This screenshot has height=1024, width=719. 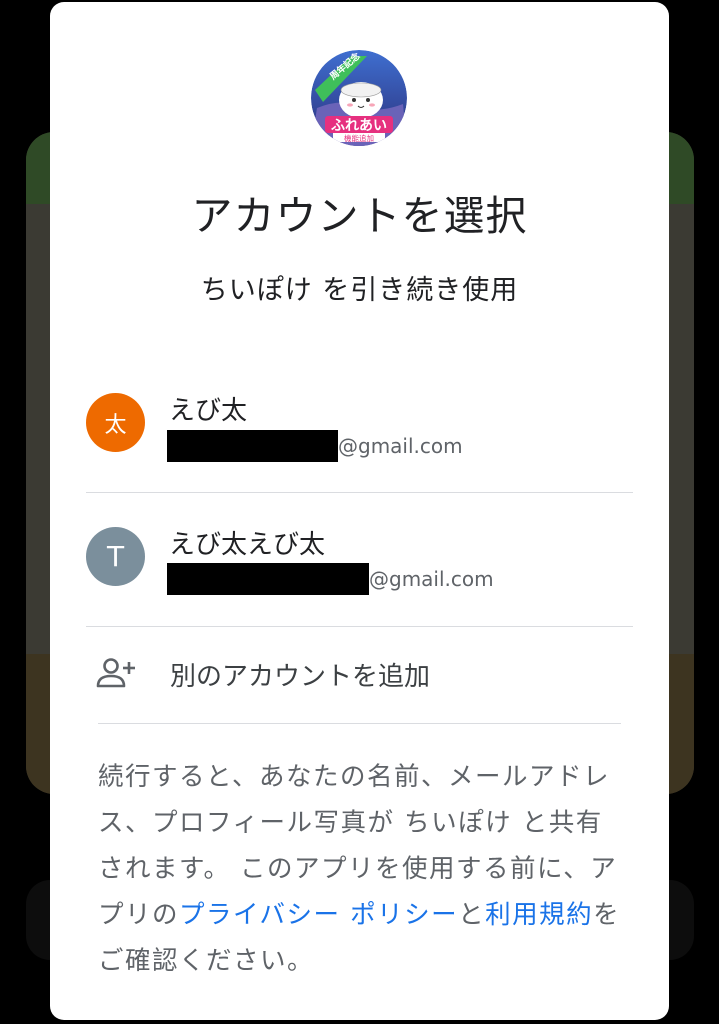 What do you see at coordinates (116, 673) in the screenshot?
I see `person-add-icon` at bounding box center [116, 673].